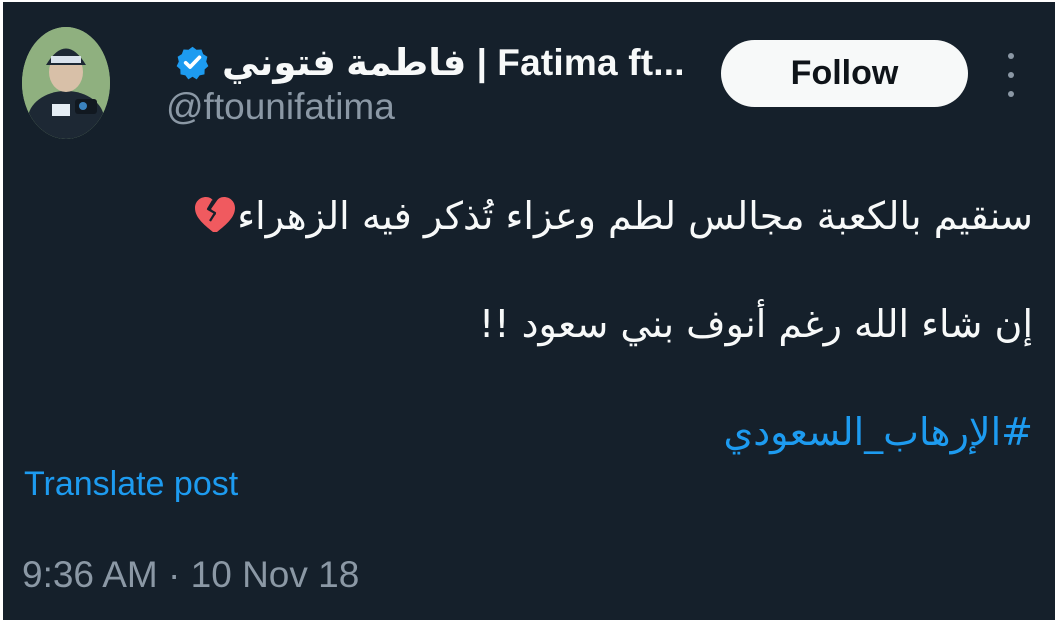  Describe the element at coordinates (756, 324) in the screenshot. I see `post-line-2: إن شاء الله رغم أنوف بني سعود !!` at that location.